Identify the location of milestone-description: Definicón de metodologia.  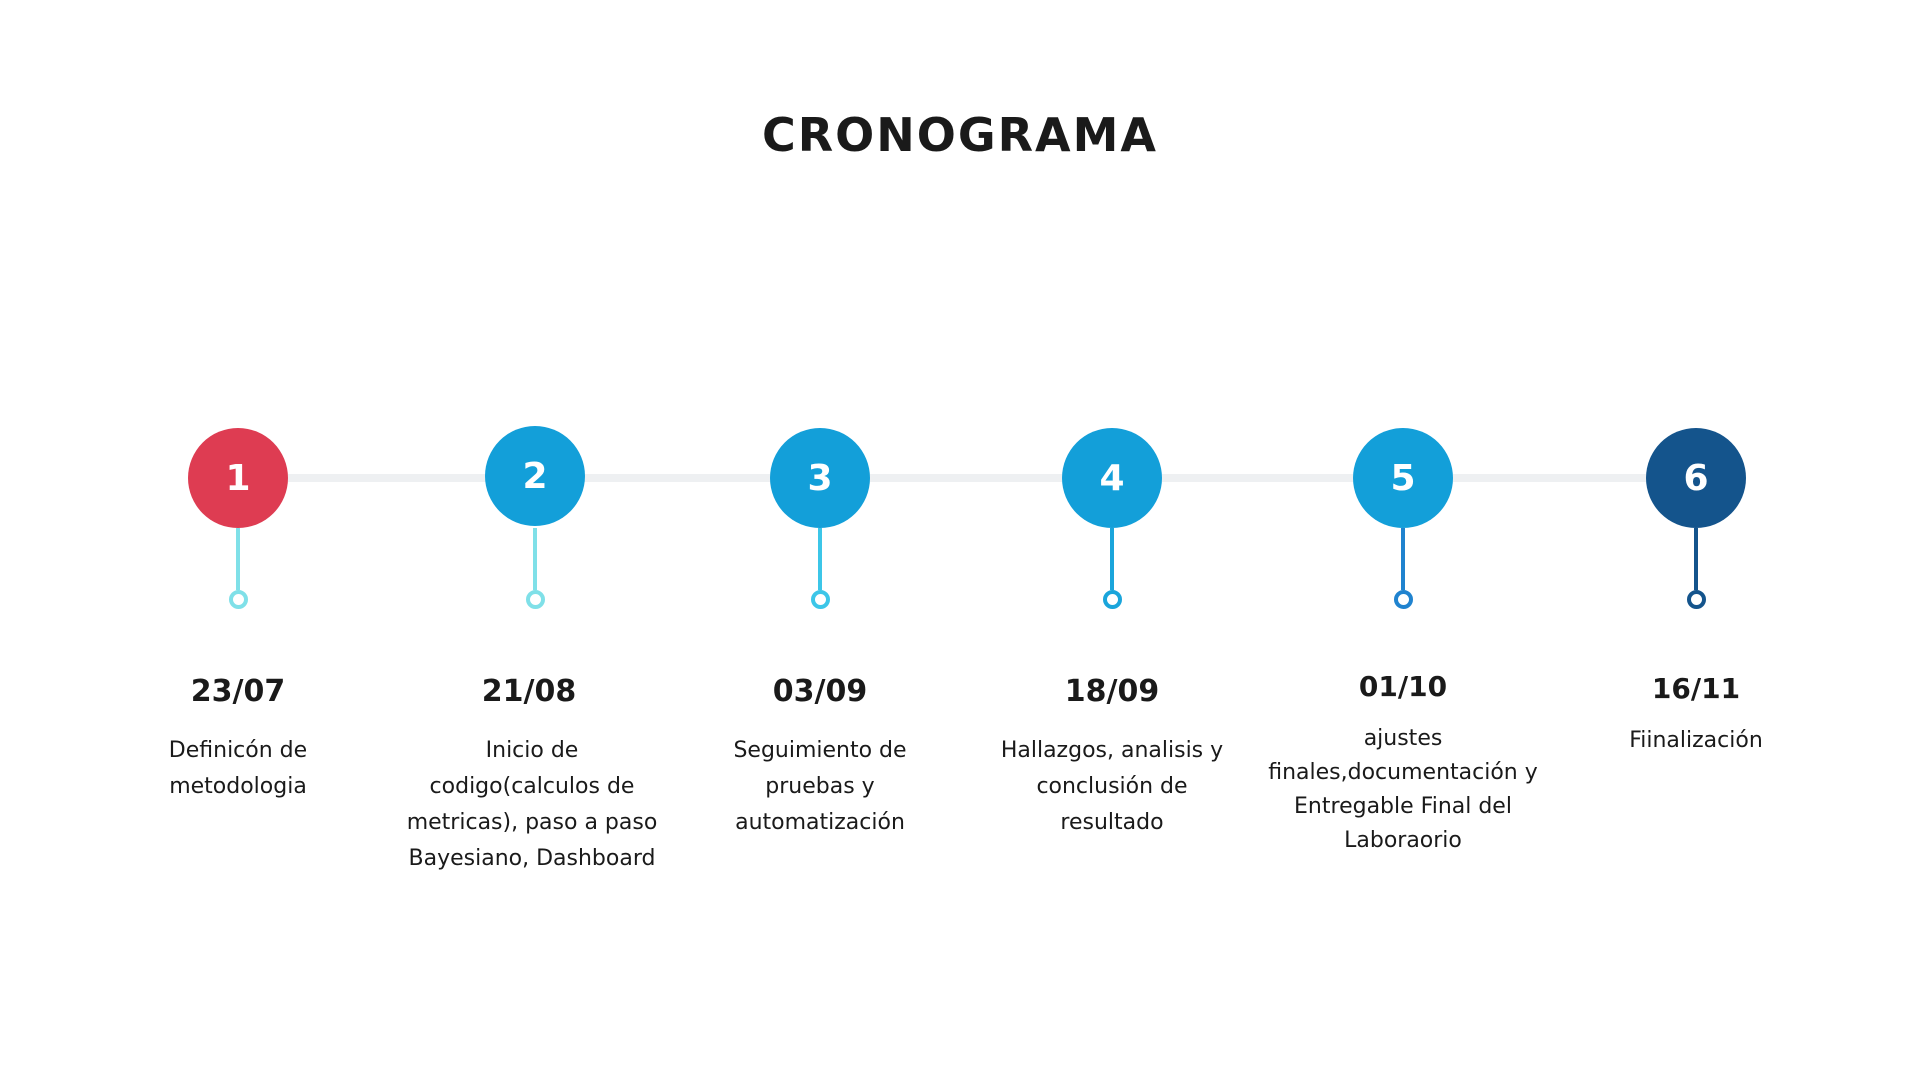
(238, 768).